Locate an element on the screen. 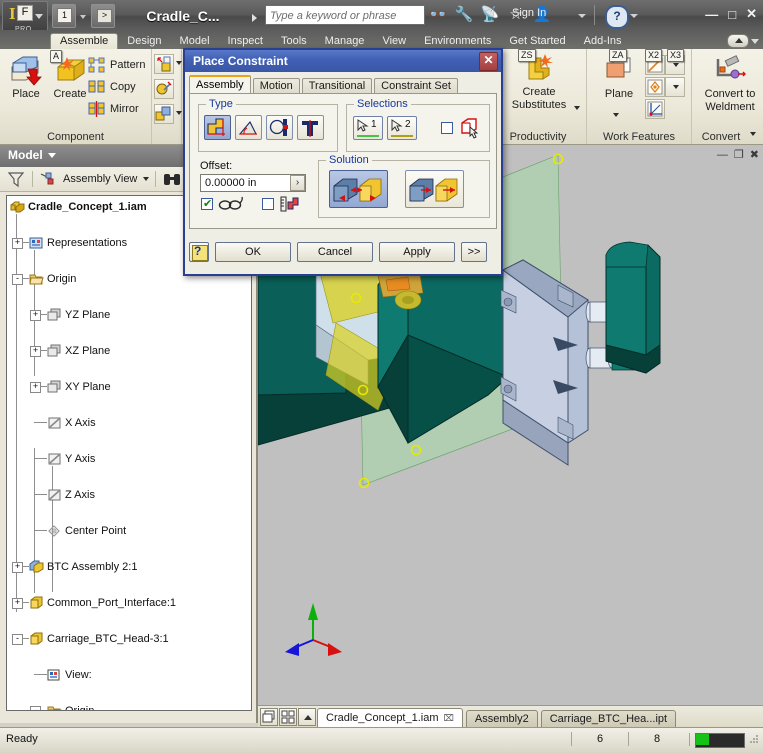  apply-button: Apply is located at coordinates (417, 252).